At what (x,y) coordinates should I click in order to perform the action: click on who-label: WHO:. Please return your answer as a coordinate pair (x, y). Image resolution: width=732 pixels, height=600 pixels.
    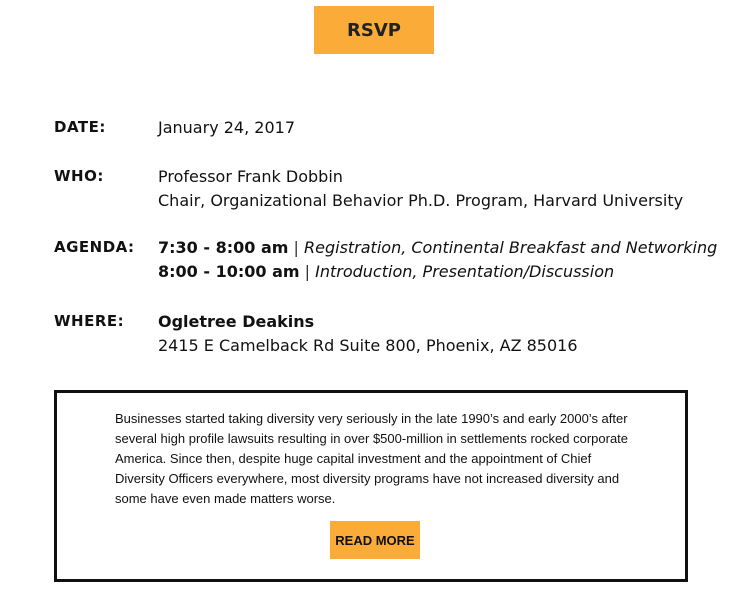
    Looking at the image, I should click on (79, 176).